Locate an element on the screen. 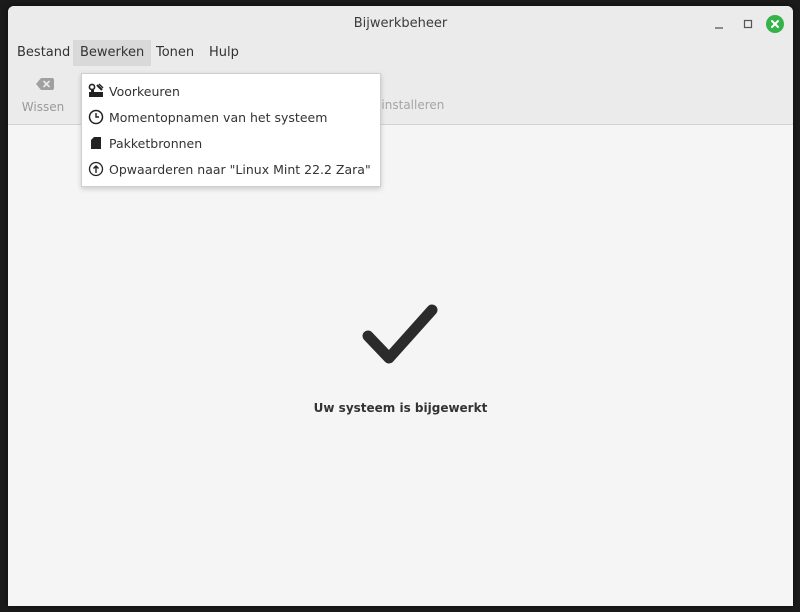 This screenshot has width=800, height=612. window-title: Bijwerkbeheer is located at coordinates (400, 23).